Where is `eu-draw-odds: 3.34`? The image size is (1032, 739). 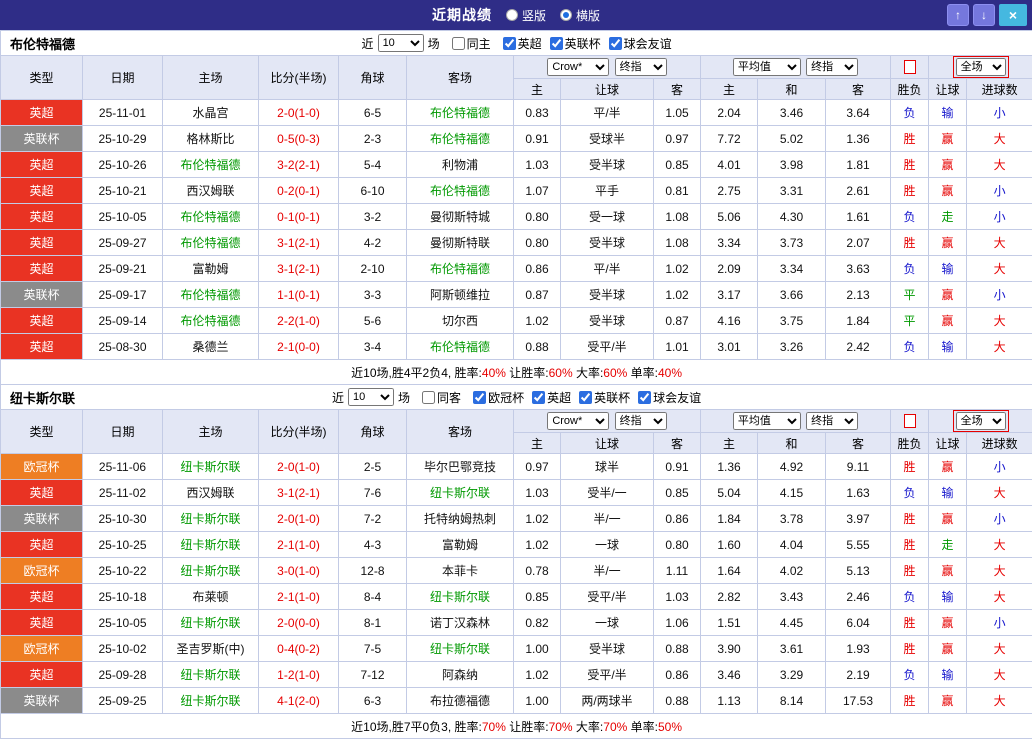
eu-draw-odds: 3.34 is located at coordinates (792, 269).